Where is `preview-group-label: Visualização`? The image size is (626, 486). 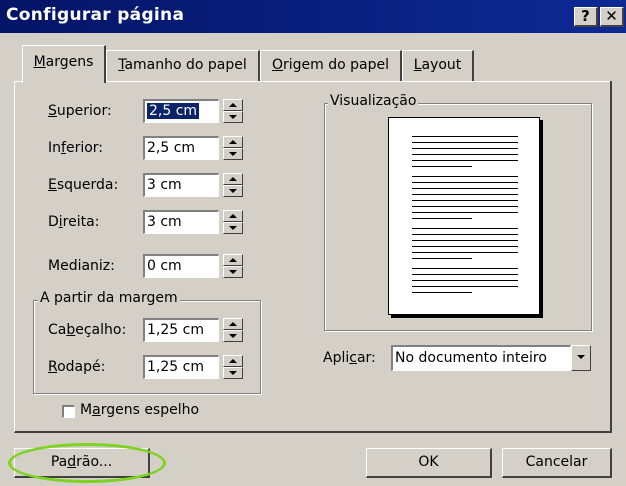
preview-group-label: Visualização is located at coordinates (373, 101).